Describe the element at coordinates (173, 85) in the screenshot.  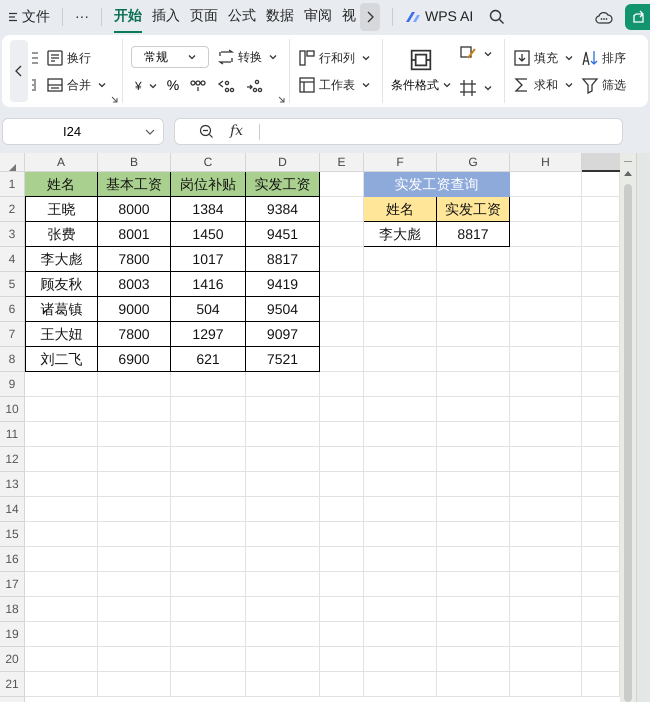
I see `percent-button: %` at that location.